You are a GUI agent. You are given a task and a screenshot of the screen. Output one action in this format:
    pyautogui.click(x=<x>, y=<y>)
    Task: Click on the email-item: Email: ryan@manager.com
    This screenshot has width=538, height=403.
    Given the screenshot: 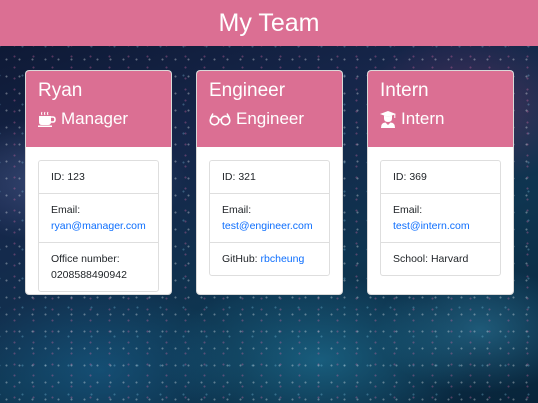 What is the action you would take?
    pyautogui.click(x=98, y=217)
    